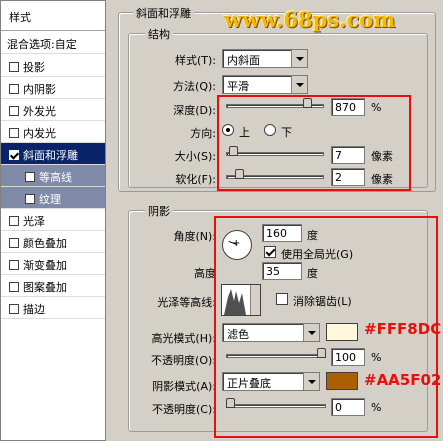 The height and width of the screenshot is (441, 443). What do you see at coordinates (194, 86) in the screenshot?
I see `technique-label: 方法(Q):` at bounding box center [194, 86].